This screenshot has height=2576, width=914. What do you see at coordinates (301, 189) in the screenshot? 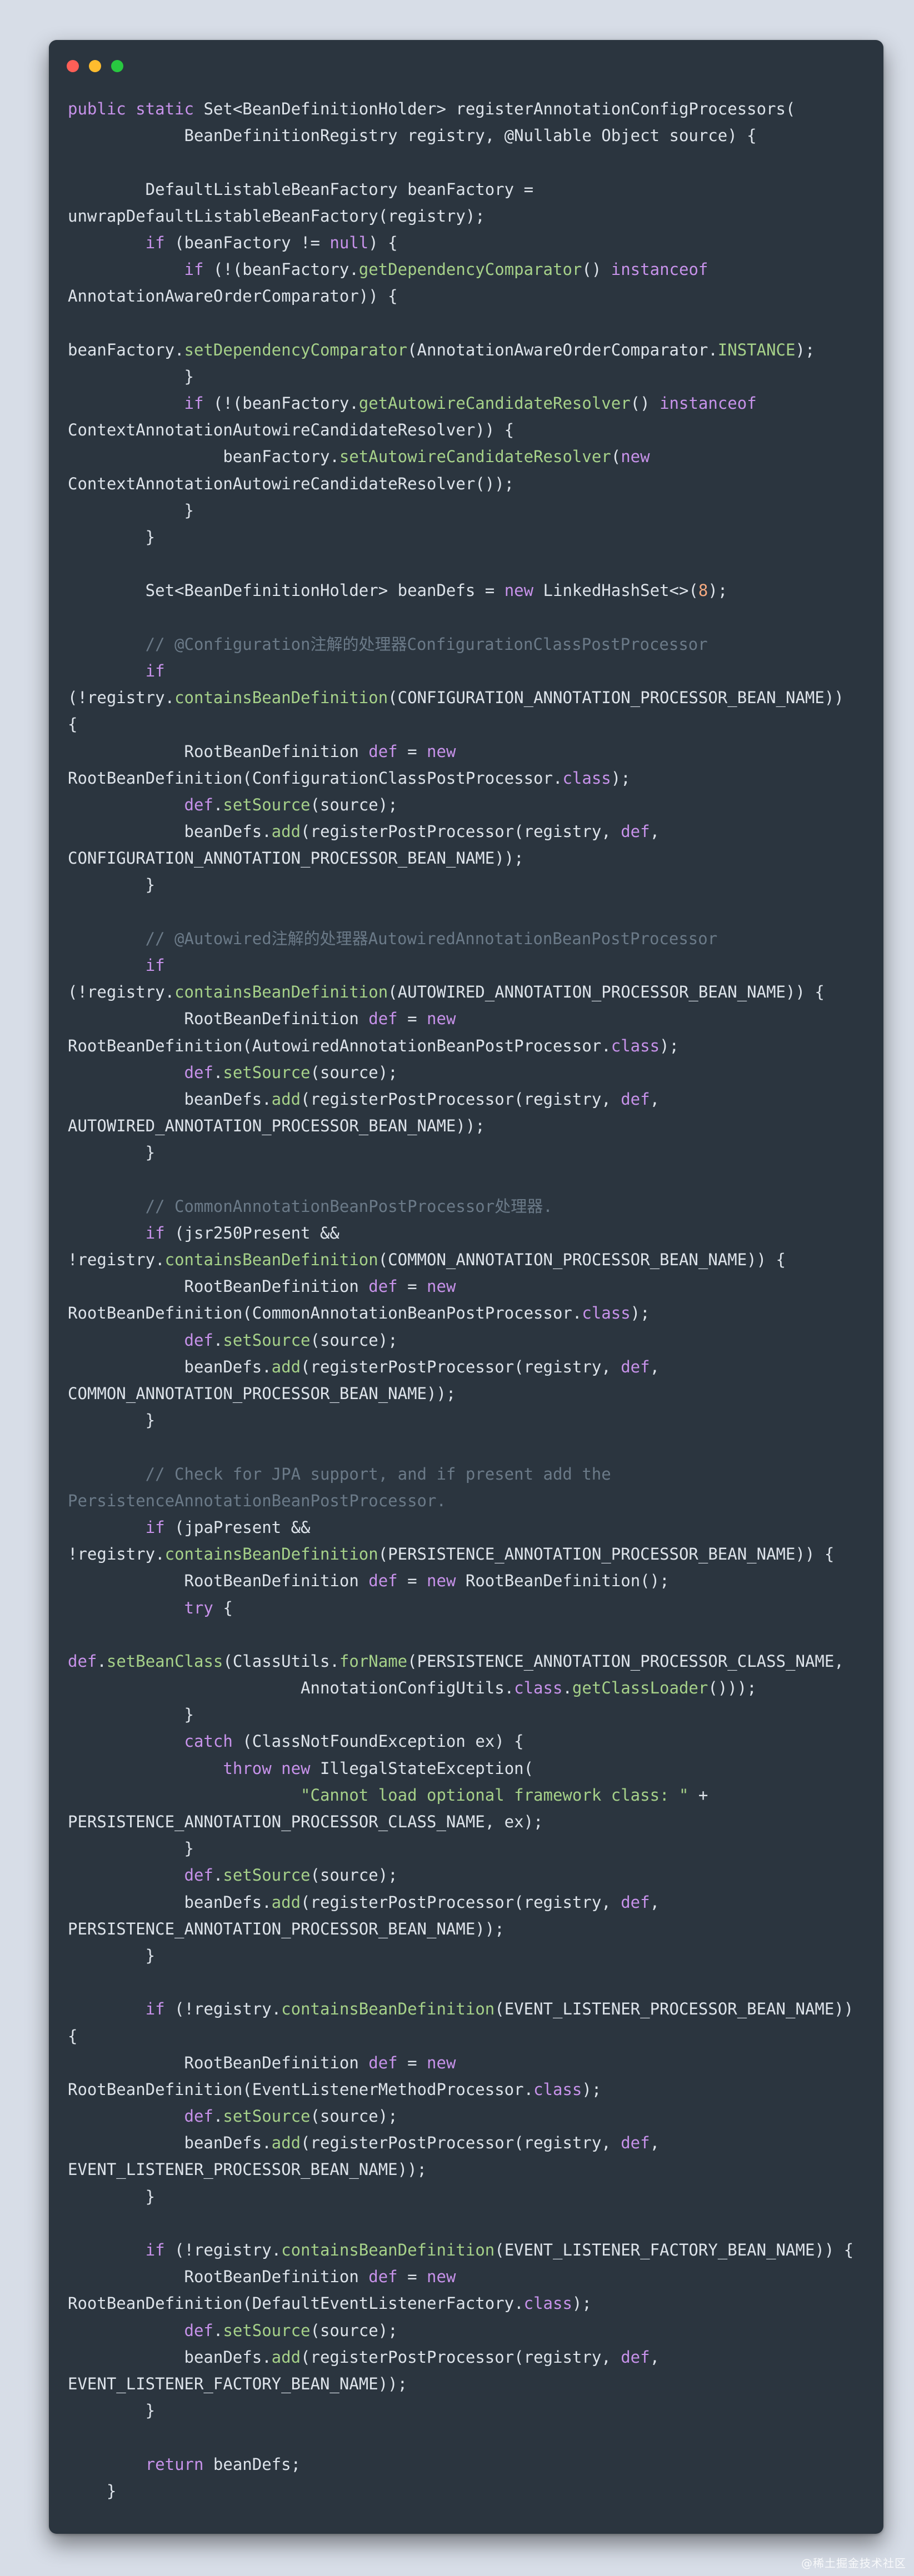
I see `code-token-plain: DefaultListableBeanFactory beanFactory =` at bounding box center [301, 189].